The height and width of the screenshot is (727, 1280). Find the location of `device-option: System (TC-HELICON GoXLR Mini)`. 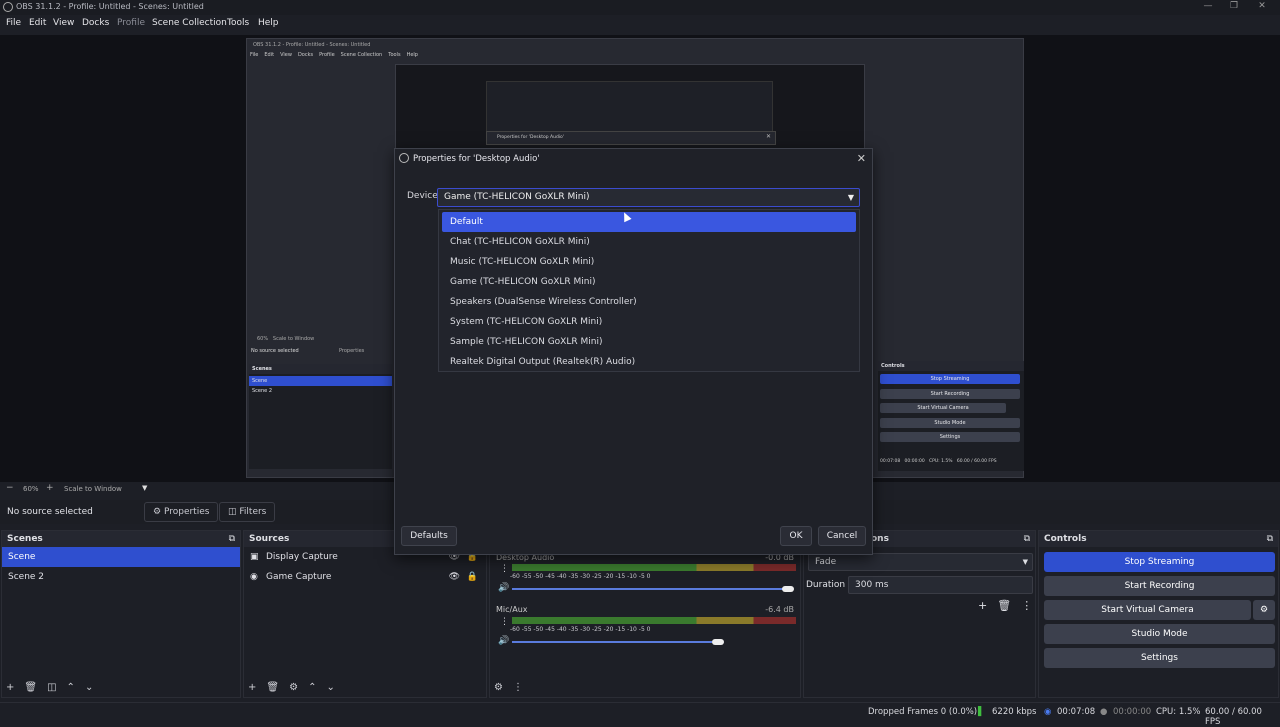

device-option: System (TC-HELICON GoXLR Mini) is located at coordinates (649, 322).